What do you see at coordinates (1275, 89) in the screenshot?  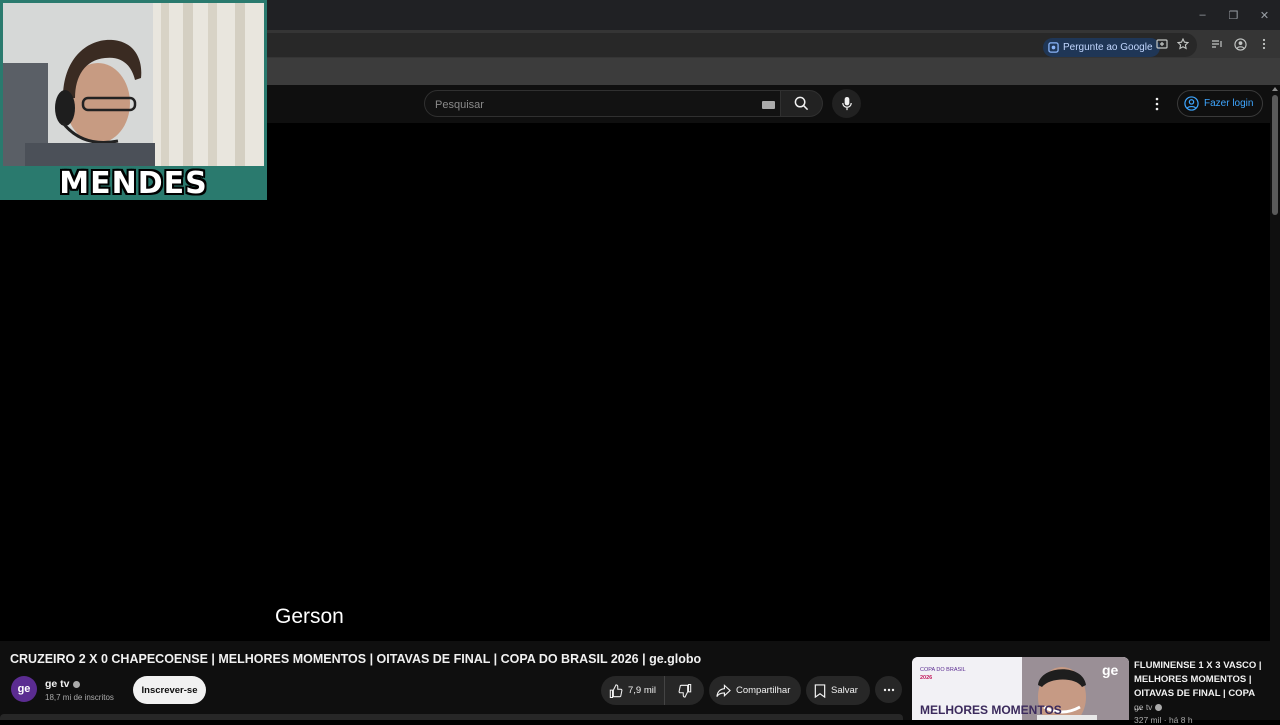 I see `scroll-up-arrow` at bounding box center [1275, 89].